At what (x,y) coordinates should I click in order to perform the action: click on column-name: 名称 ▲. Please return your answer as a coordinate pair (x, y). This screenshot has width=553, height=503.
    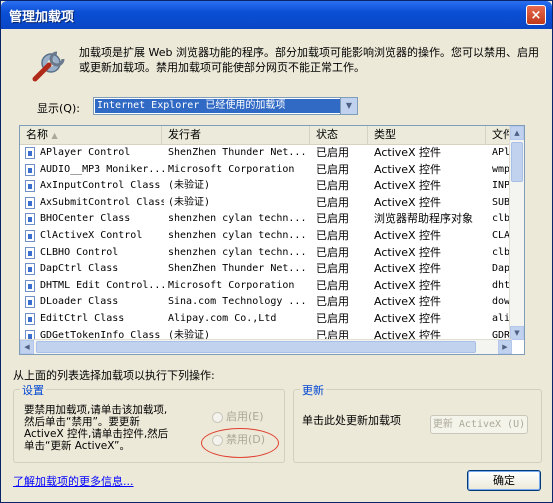
    Looking at the image, I should click on (91, 135).